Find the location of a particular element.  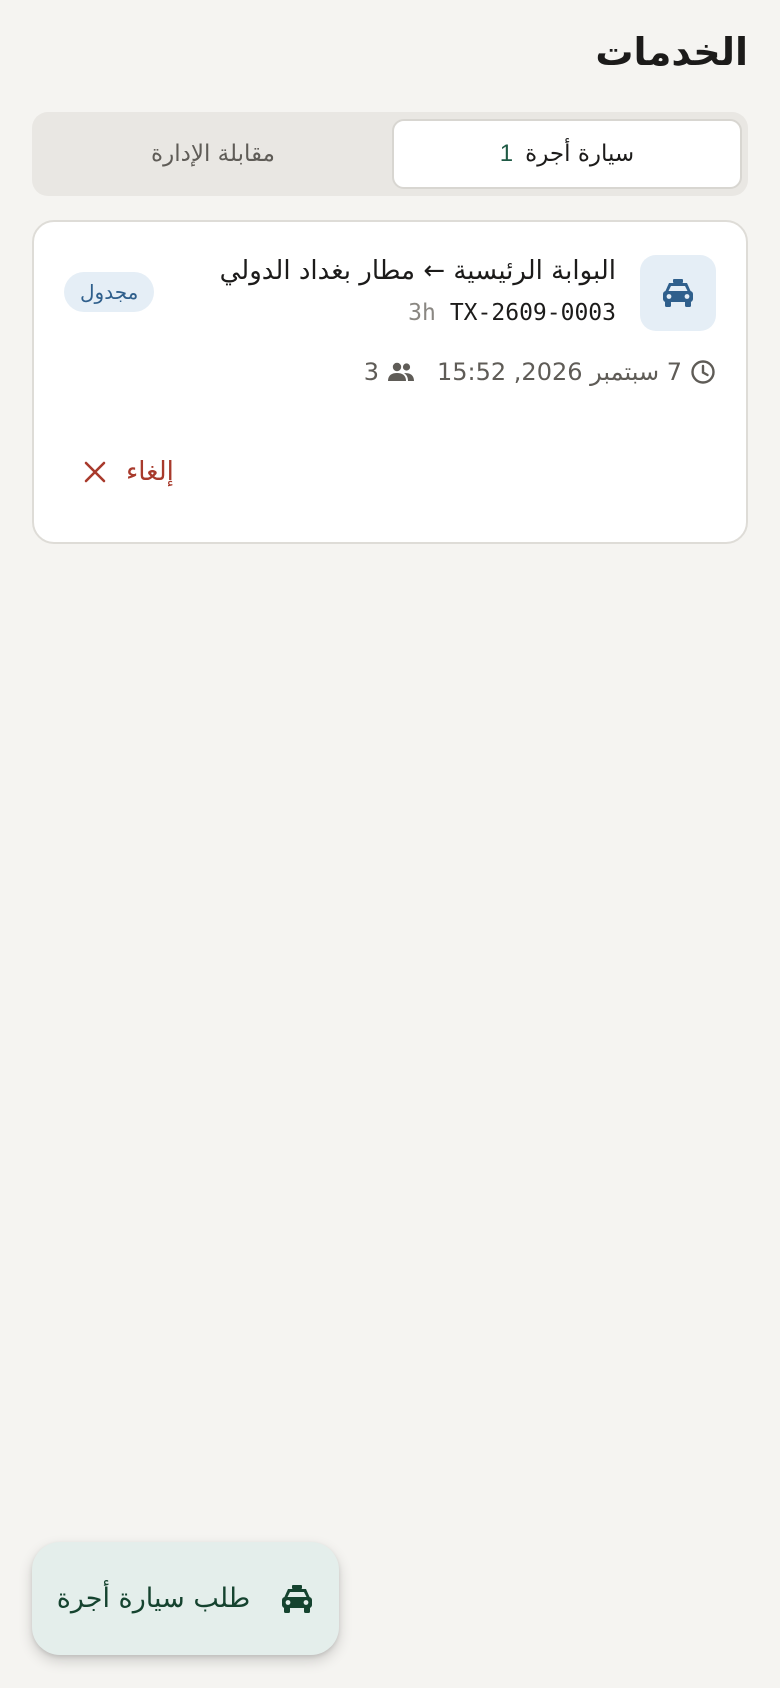

trip-age: 3h is located at coordinates (422, 313).